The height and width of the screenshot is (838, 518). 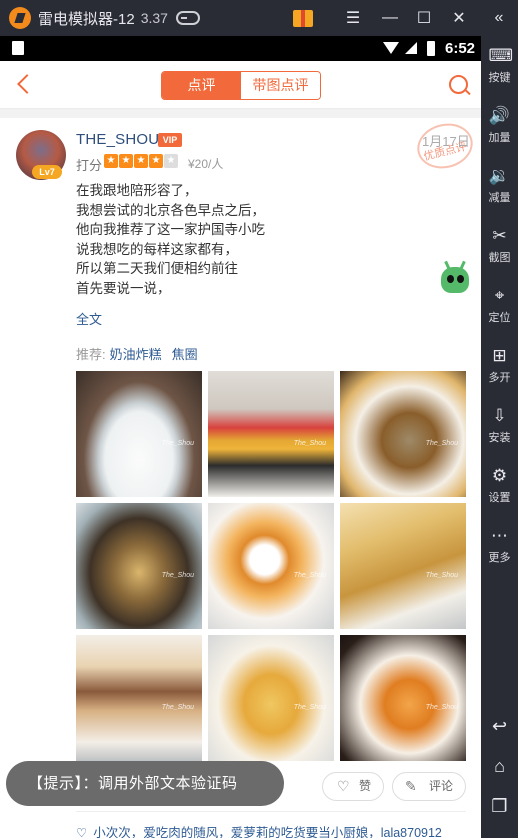 I want to click on like-button: ♡ 赞, so click(x=353, y=786).